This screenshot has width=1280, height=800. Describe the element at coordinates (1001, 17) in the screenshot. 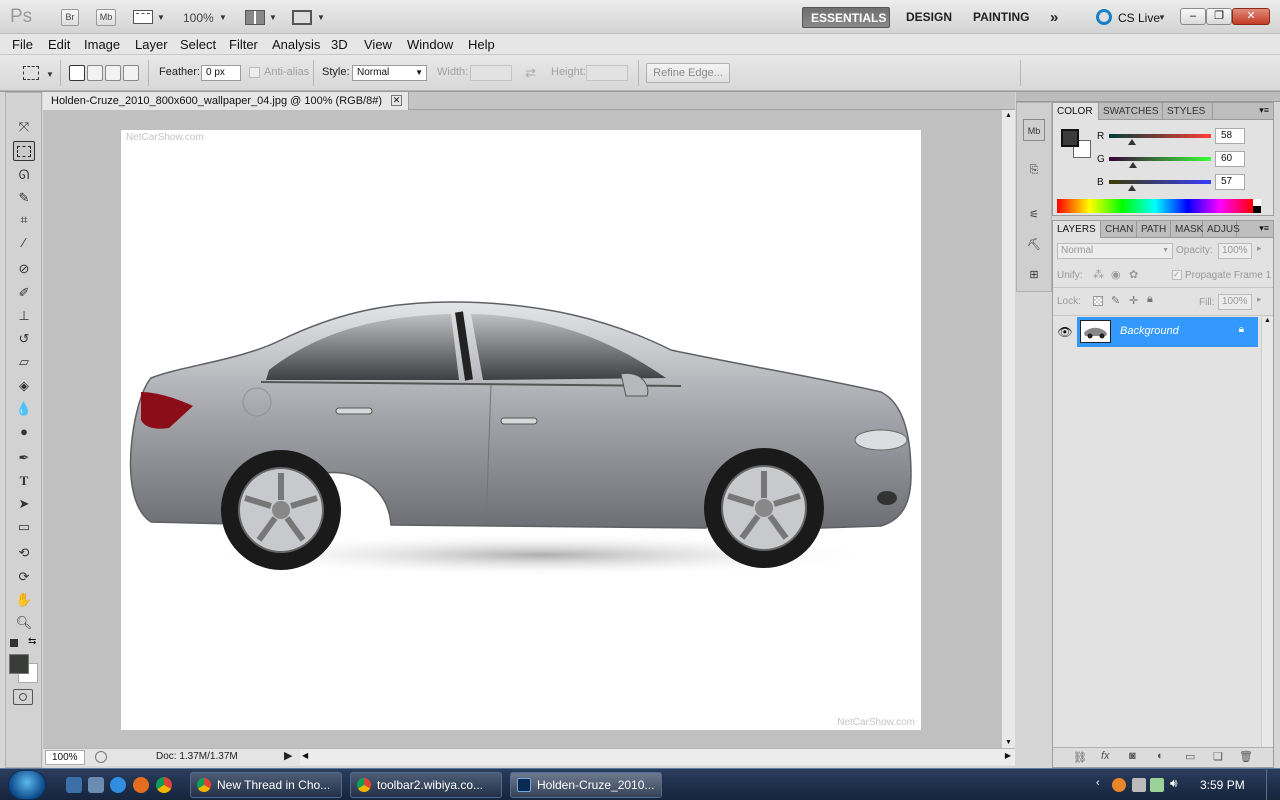

I see `workspace-painting: PAINTING` at that location.